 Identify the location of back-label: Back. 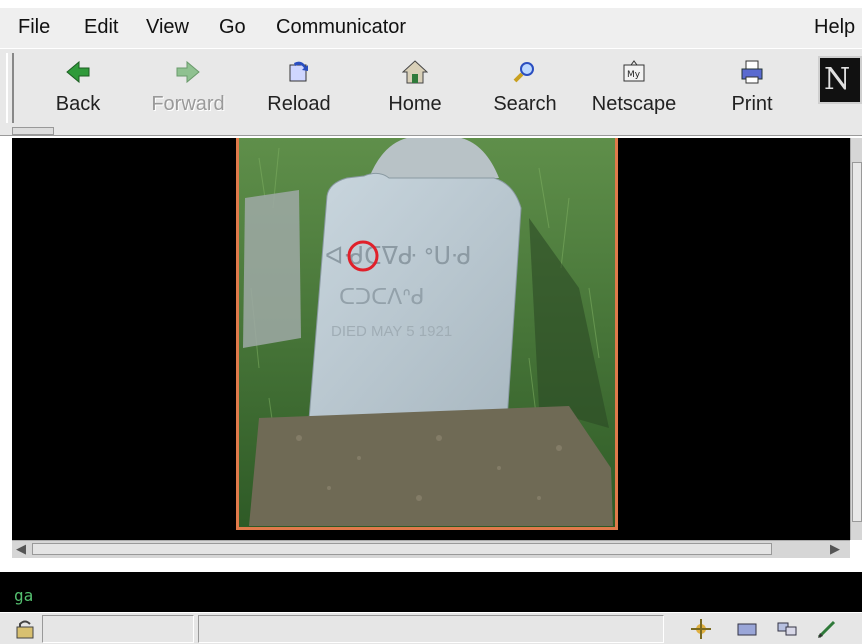
(78, 104).